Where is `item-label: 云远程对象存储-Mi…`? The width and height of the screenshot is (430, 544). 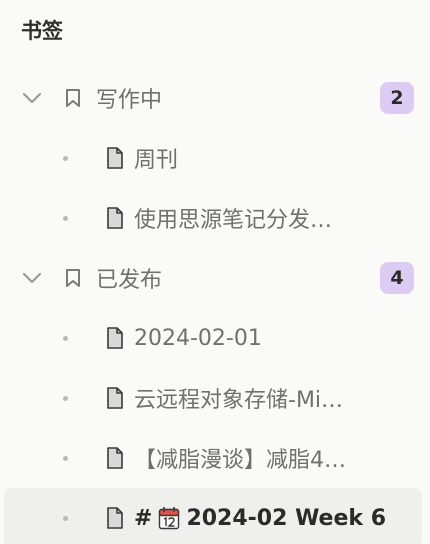 item-label: 云远程对象存储-Mi… is located at coordinates (239, 400).